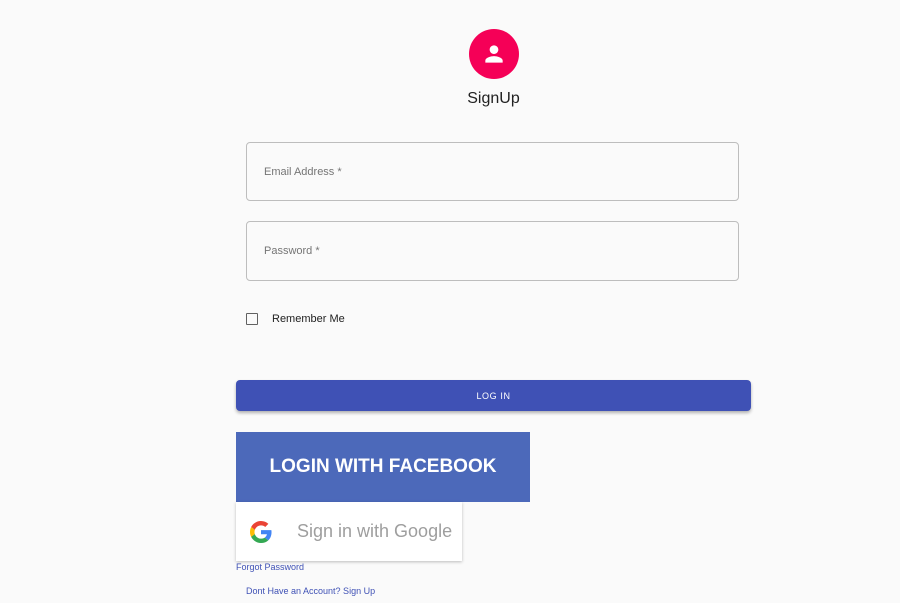 The height and width of the screenshot is (603, 900). I want to click on remember-label: Remember Me, so click(308, 319).